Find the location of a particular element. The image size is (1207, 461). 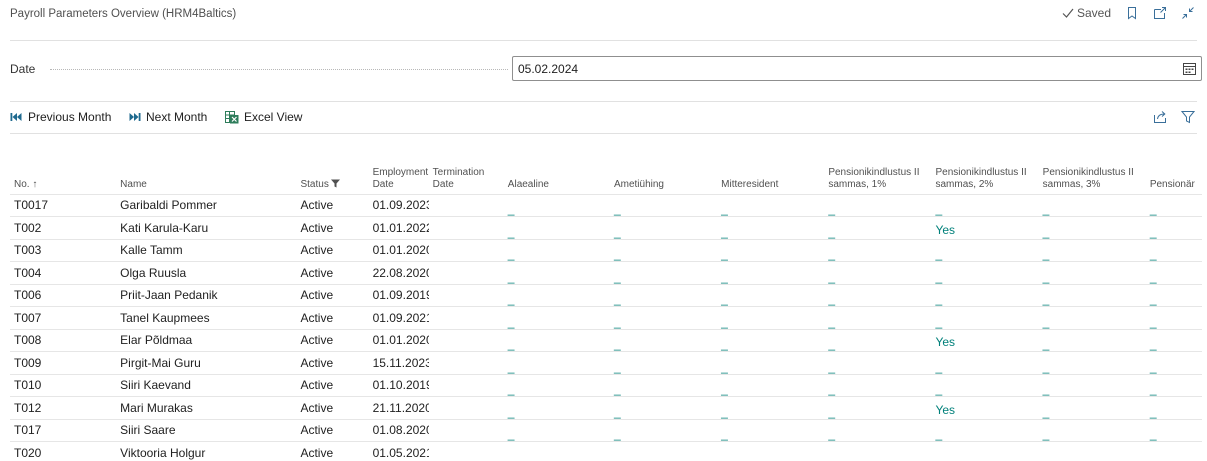

cell-name: Kalle Tamm is located at coordinates (206, 250).